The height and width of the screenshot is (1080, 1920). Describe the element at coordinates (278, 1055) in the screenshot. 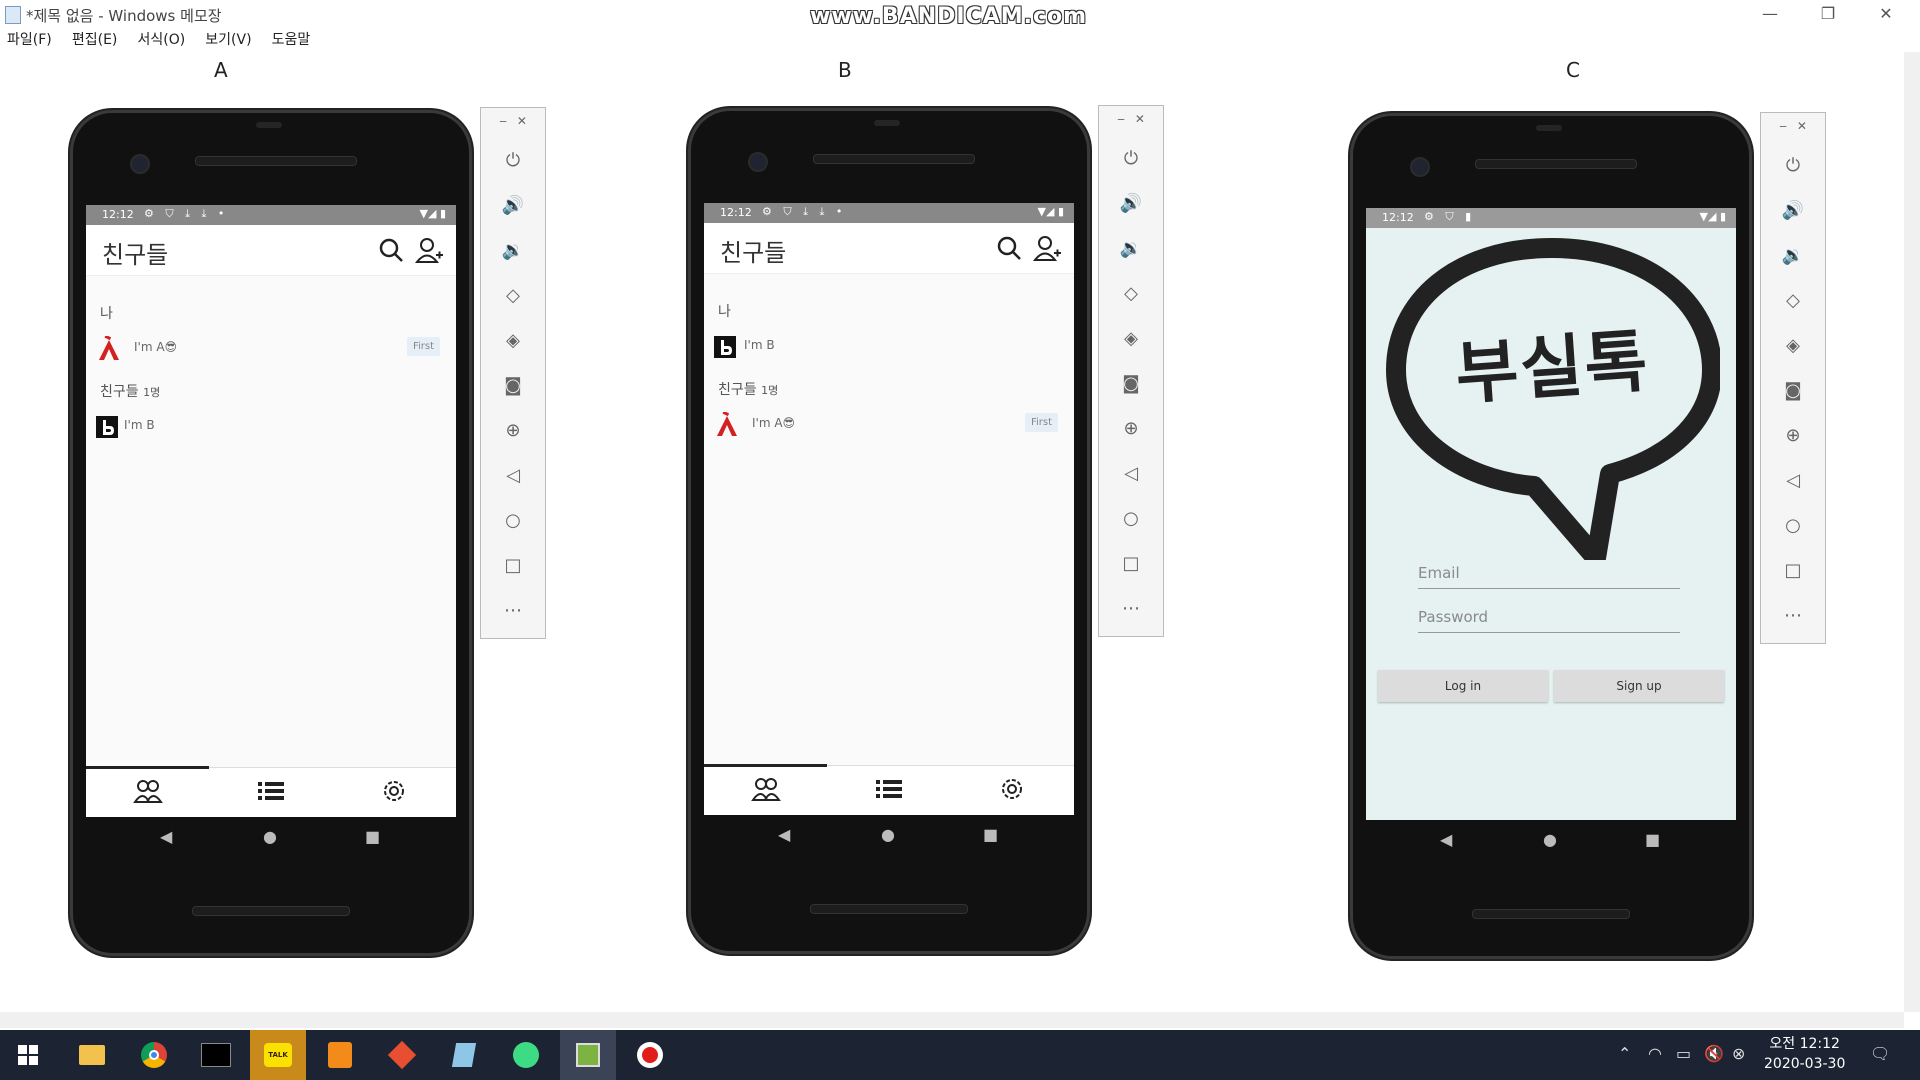

I see `kakaotalk-icon: TALK` at that location.